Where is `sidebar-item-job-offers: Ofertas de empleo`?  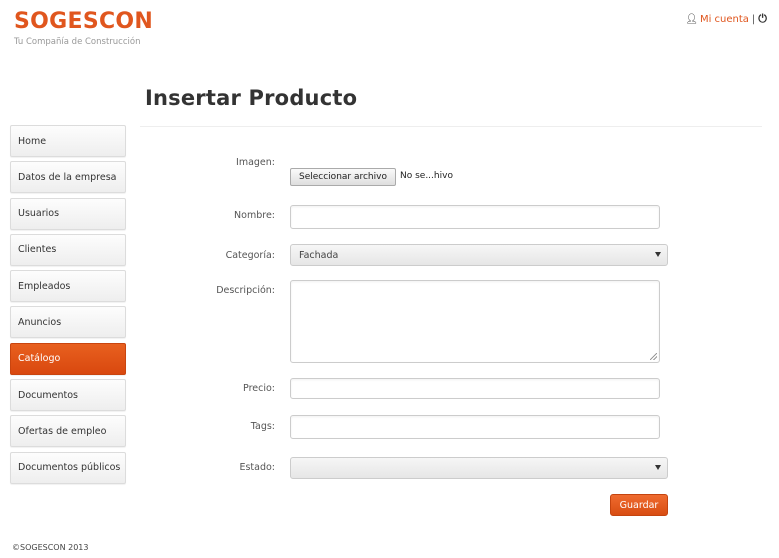 sidebar-item-job-offers: Ofertas de empleo is located at coordinates (68, 431).